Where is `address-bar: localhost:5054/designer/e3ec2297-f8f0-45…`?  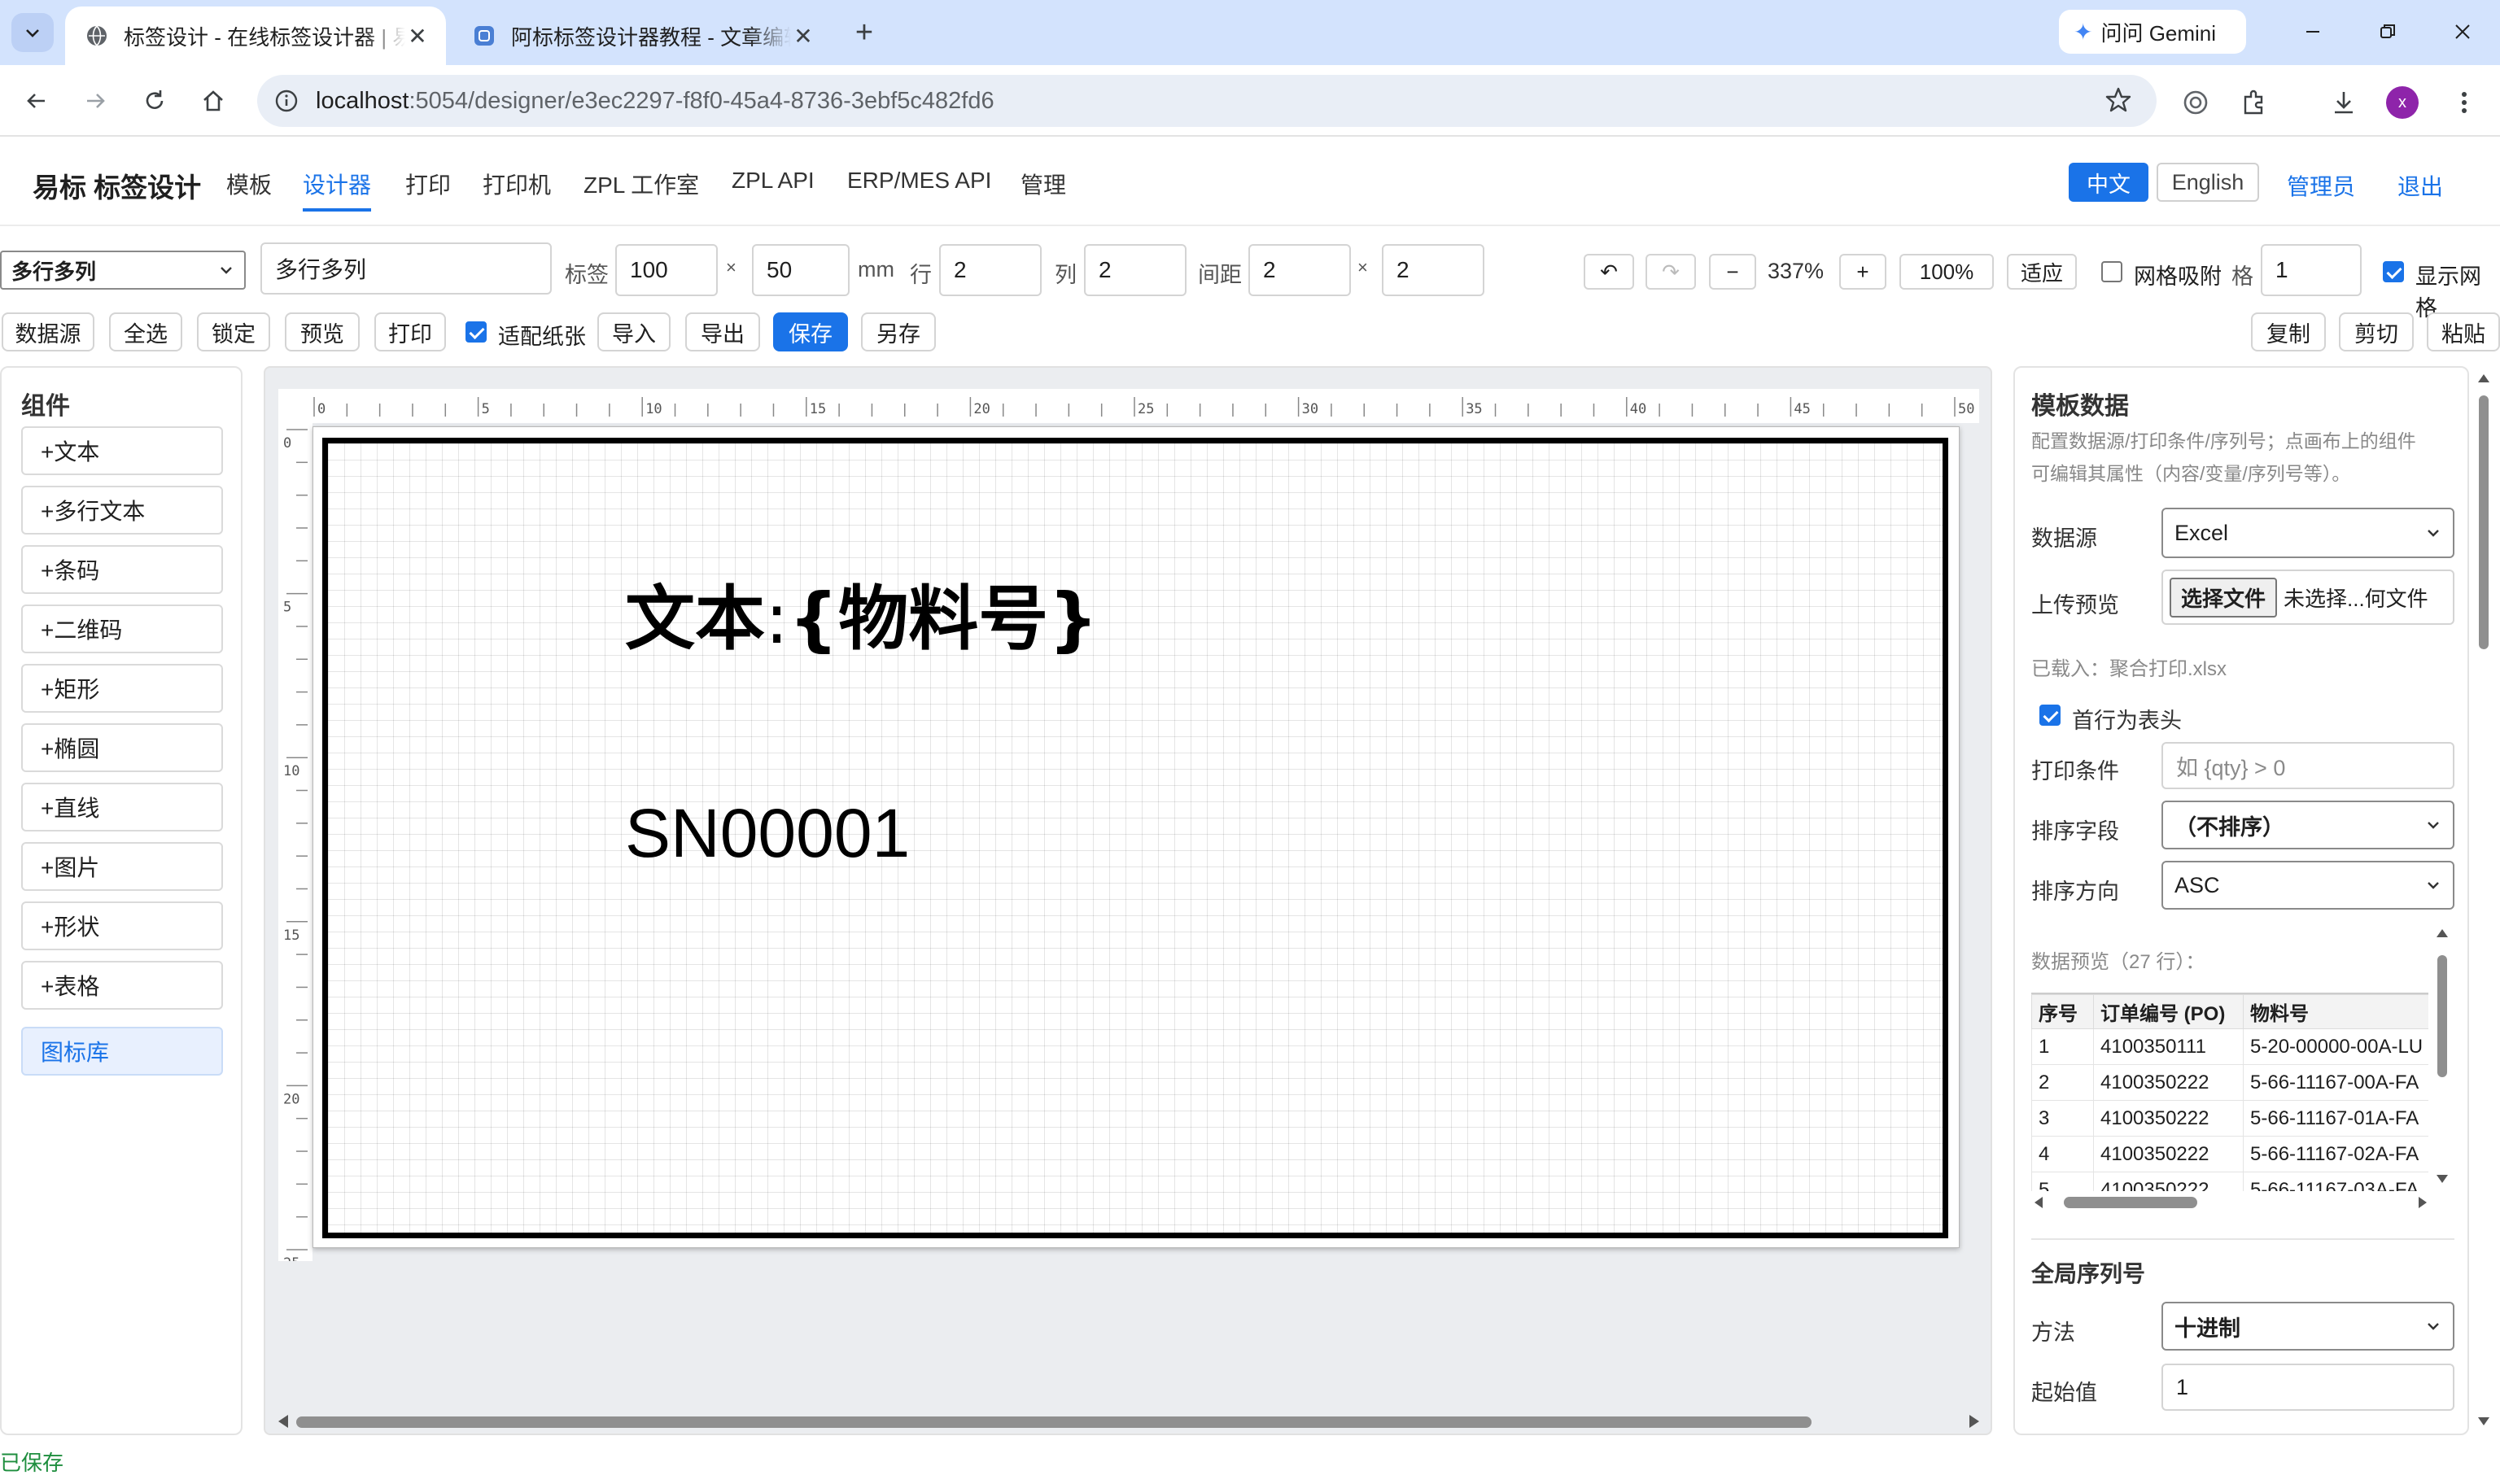
address-bar: localhost:5054/designer/e3ec2297-f8f0-45… is located at coordinates (1207, 101).